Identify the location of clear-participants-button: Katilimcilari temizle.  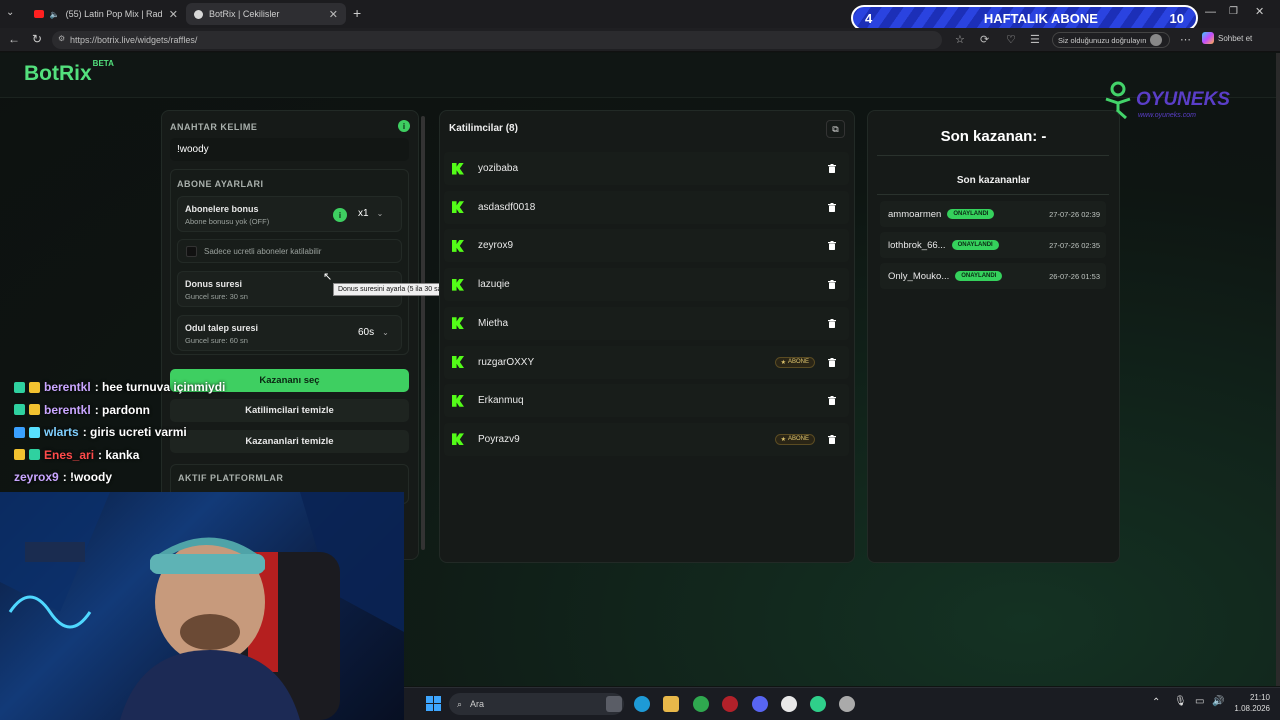
(289, 410).